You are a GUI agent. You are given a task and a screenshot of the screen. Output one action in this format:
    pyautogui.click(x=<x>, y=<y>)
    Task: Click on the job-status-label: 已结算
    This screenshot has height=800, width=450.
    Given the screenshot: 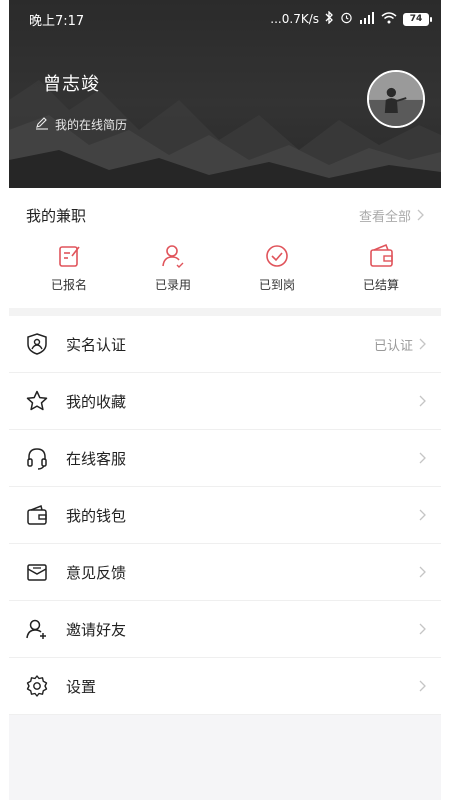 What is the action you would take?
    pyautogui.click(x=380, y=285)
    